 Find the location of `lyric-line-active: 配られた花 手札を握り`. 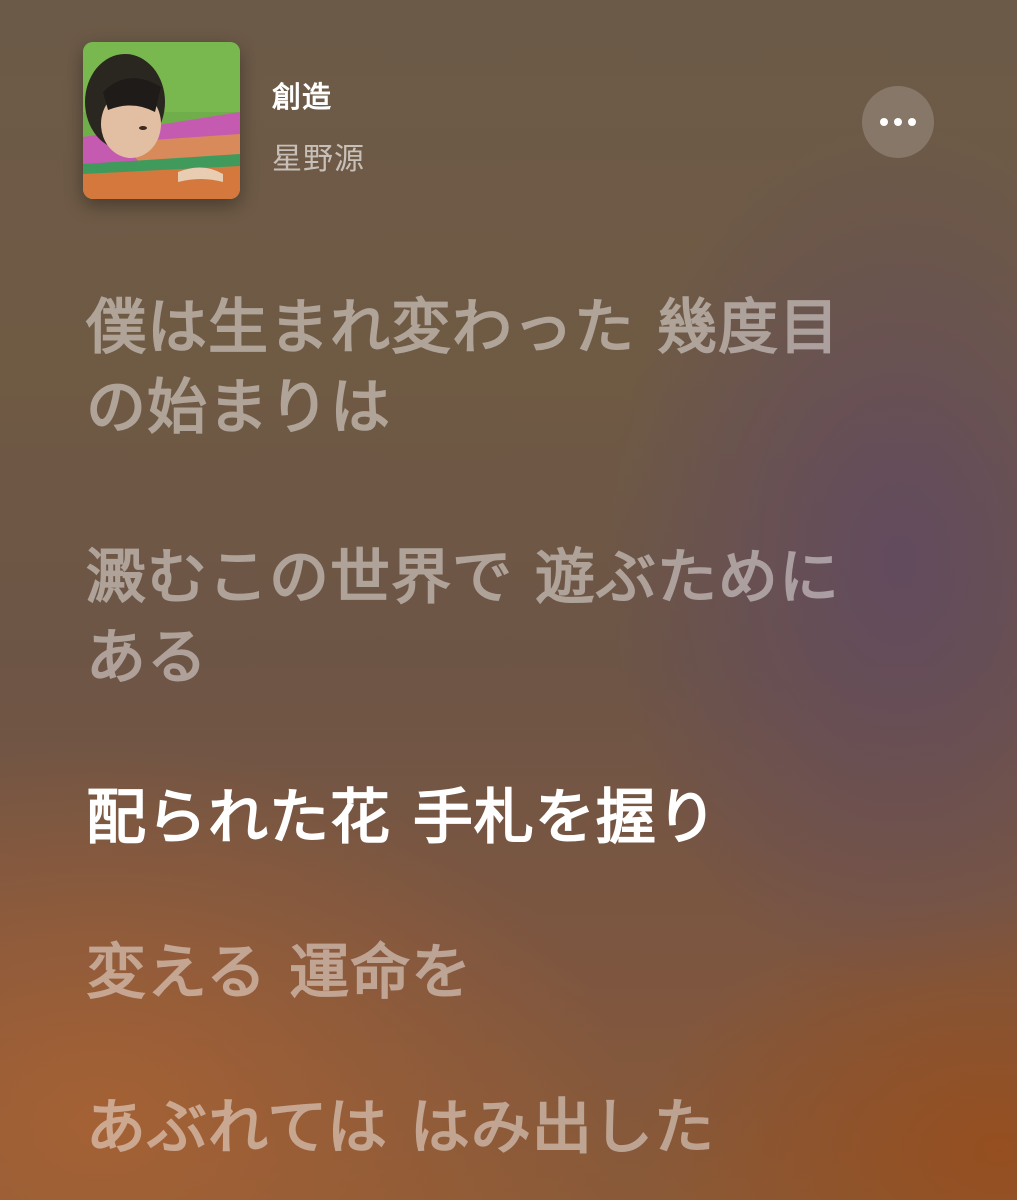

lyric-line-active: 配られた花 手札を握り is located at coordinates (466, 818).